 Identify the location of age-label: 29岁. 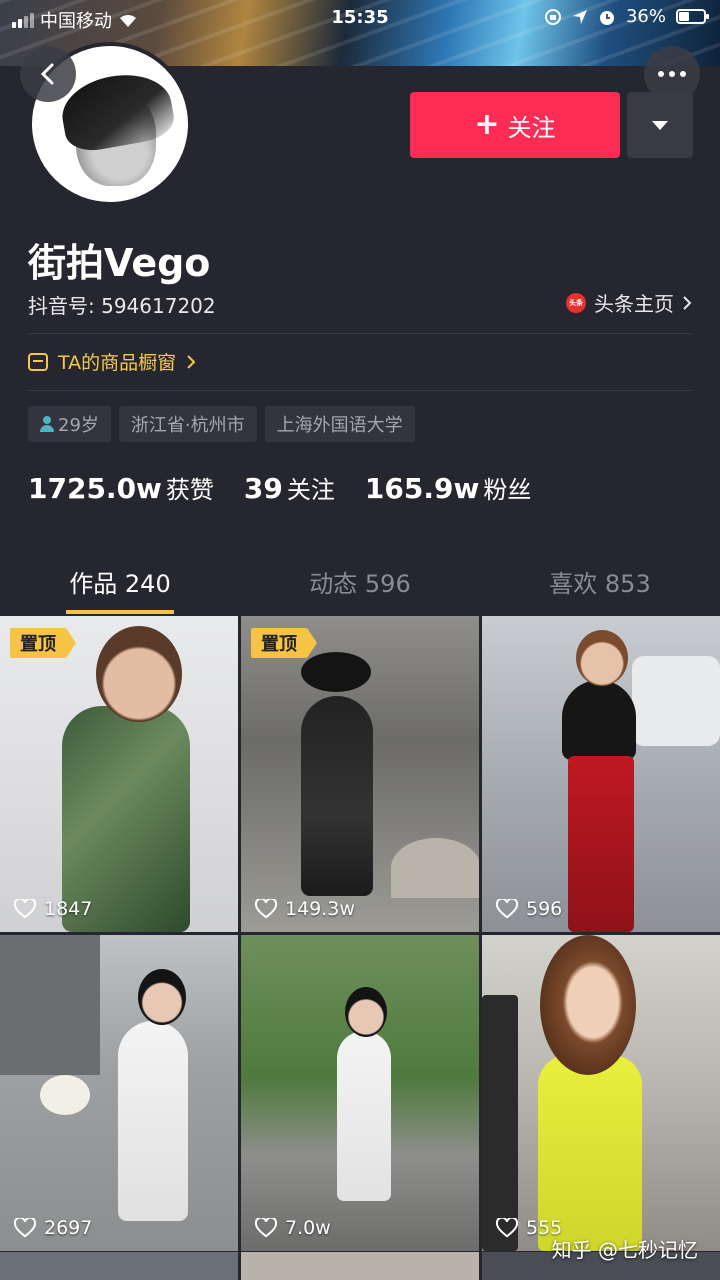
(78, 425).